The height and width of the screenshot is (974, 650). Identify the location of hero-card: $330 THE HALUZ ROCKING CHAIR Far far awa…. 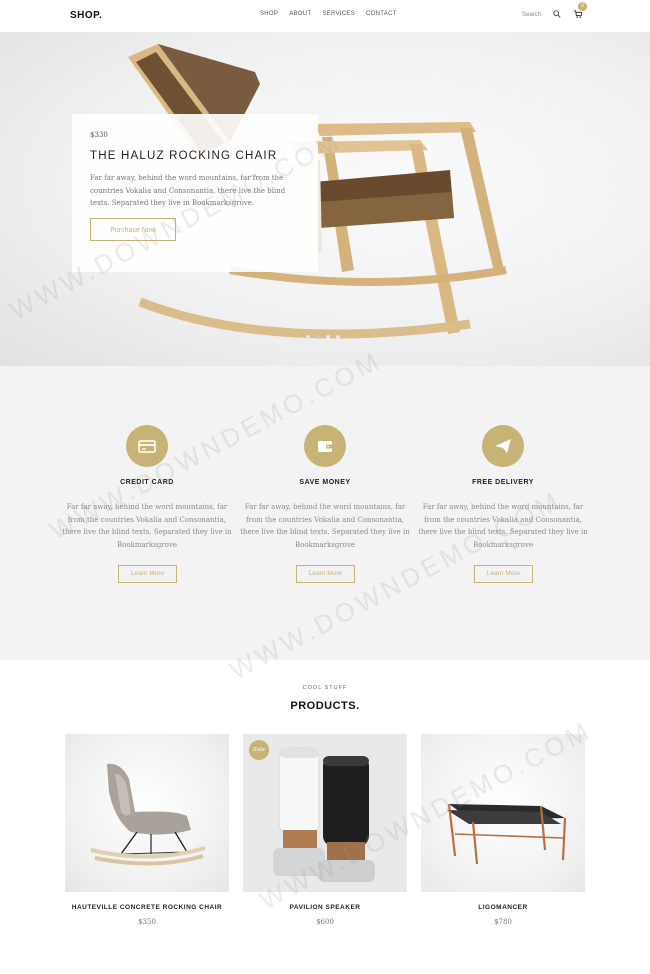
(195, 193).